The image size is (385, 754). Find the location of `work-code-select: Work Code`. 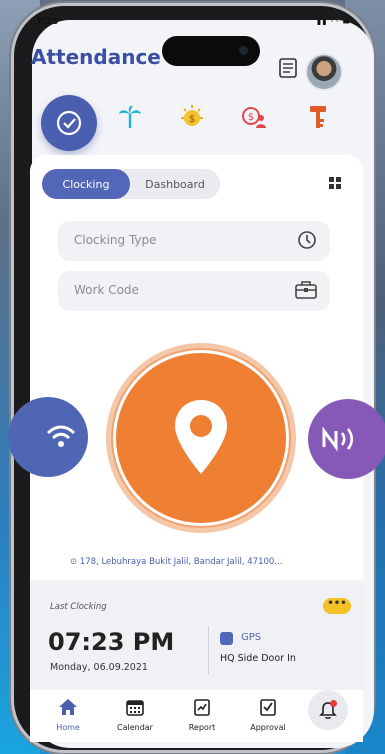

work-code-select: Work Code is located at coordinates (194, 291).